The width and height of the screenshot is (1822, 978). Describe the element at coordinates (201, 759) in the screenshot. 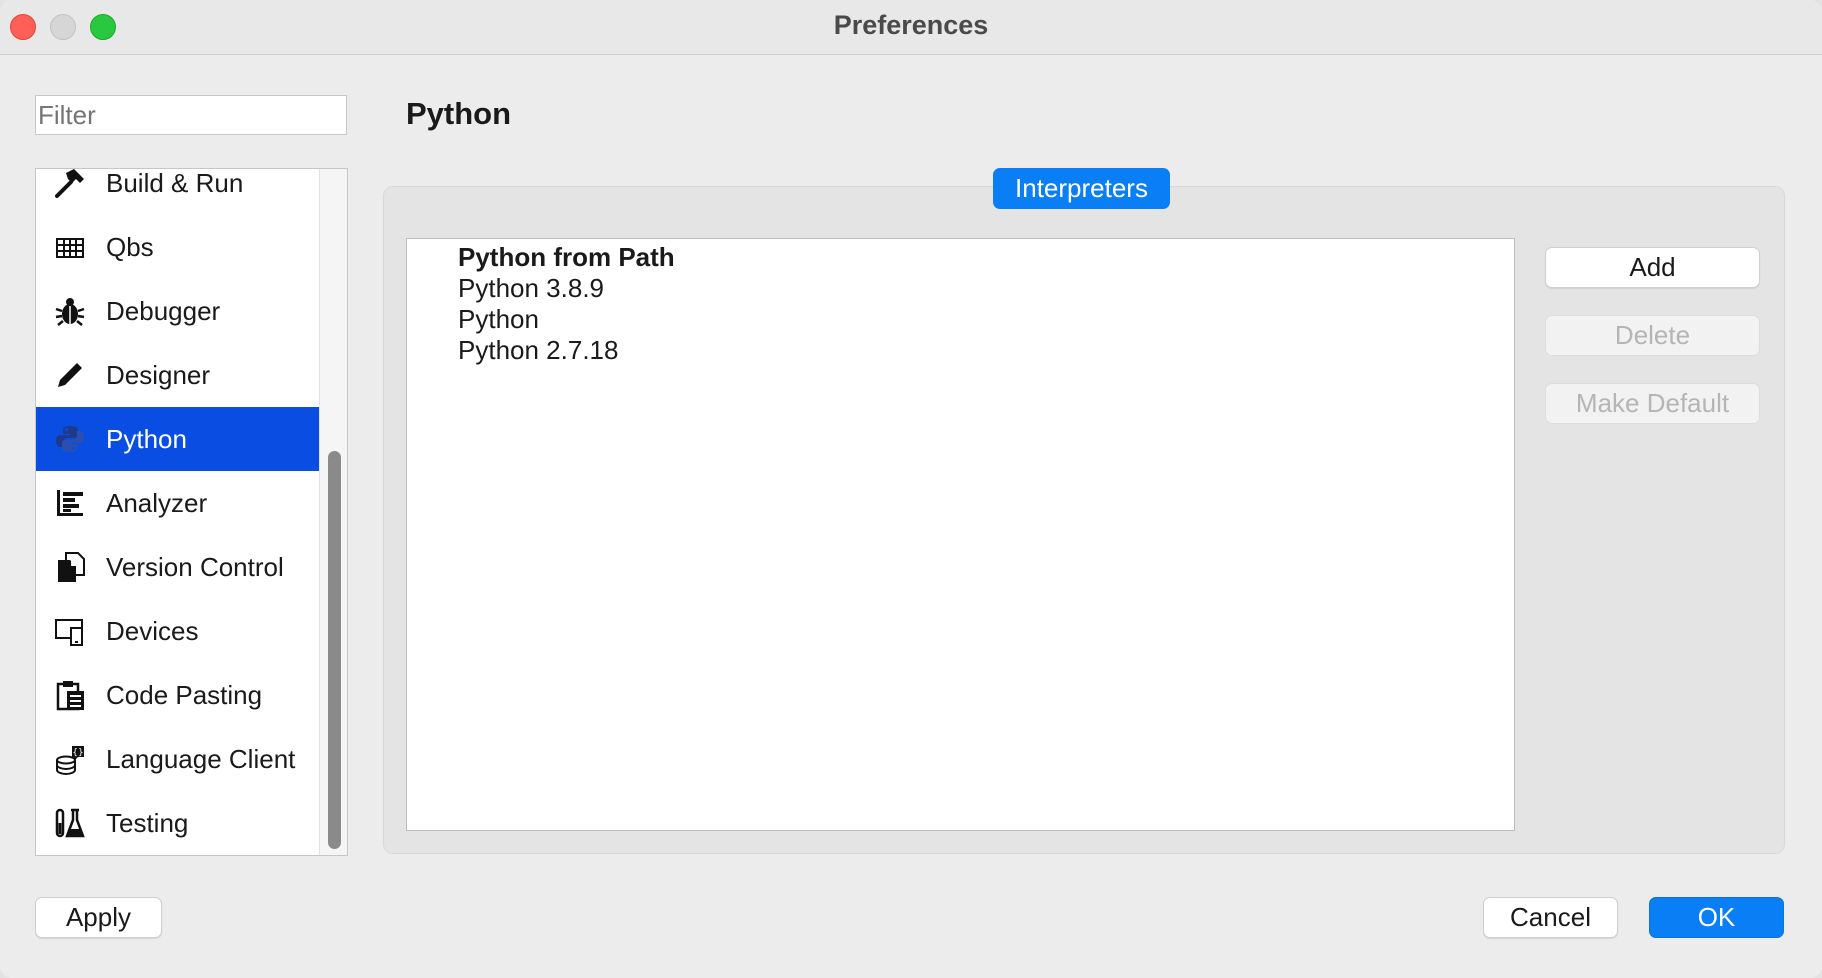

I see `sidebar-item-label: Language Client` at that location.